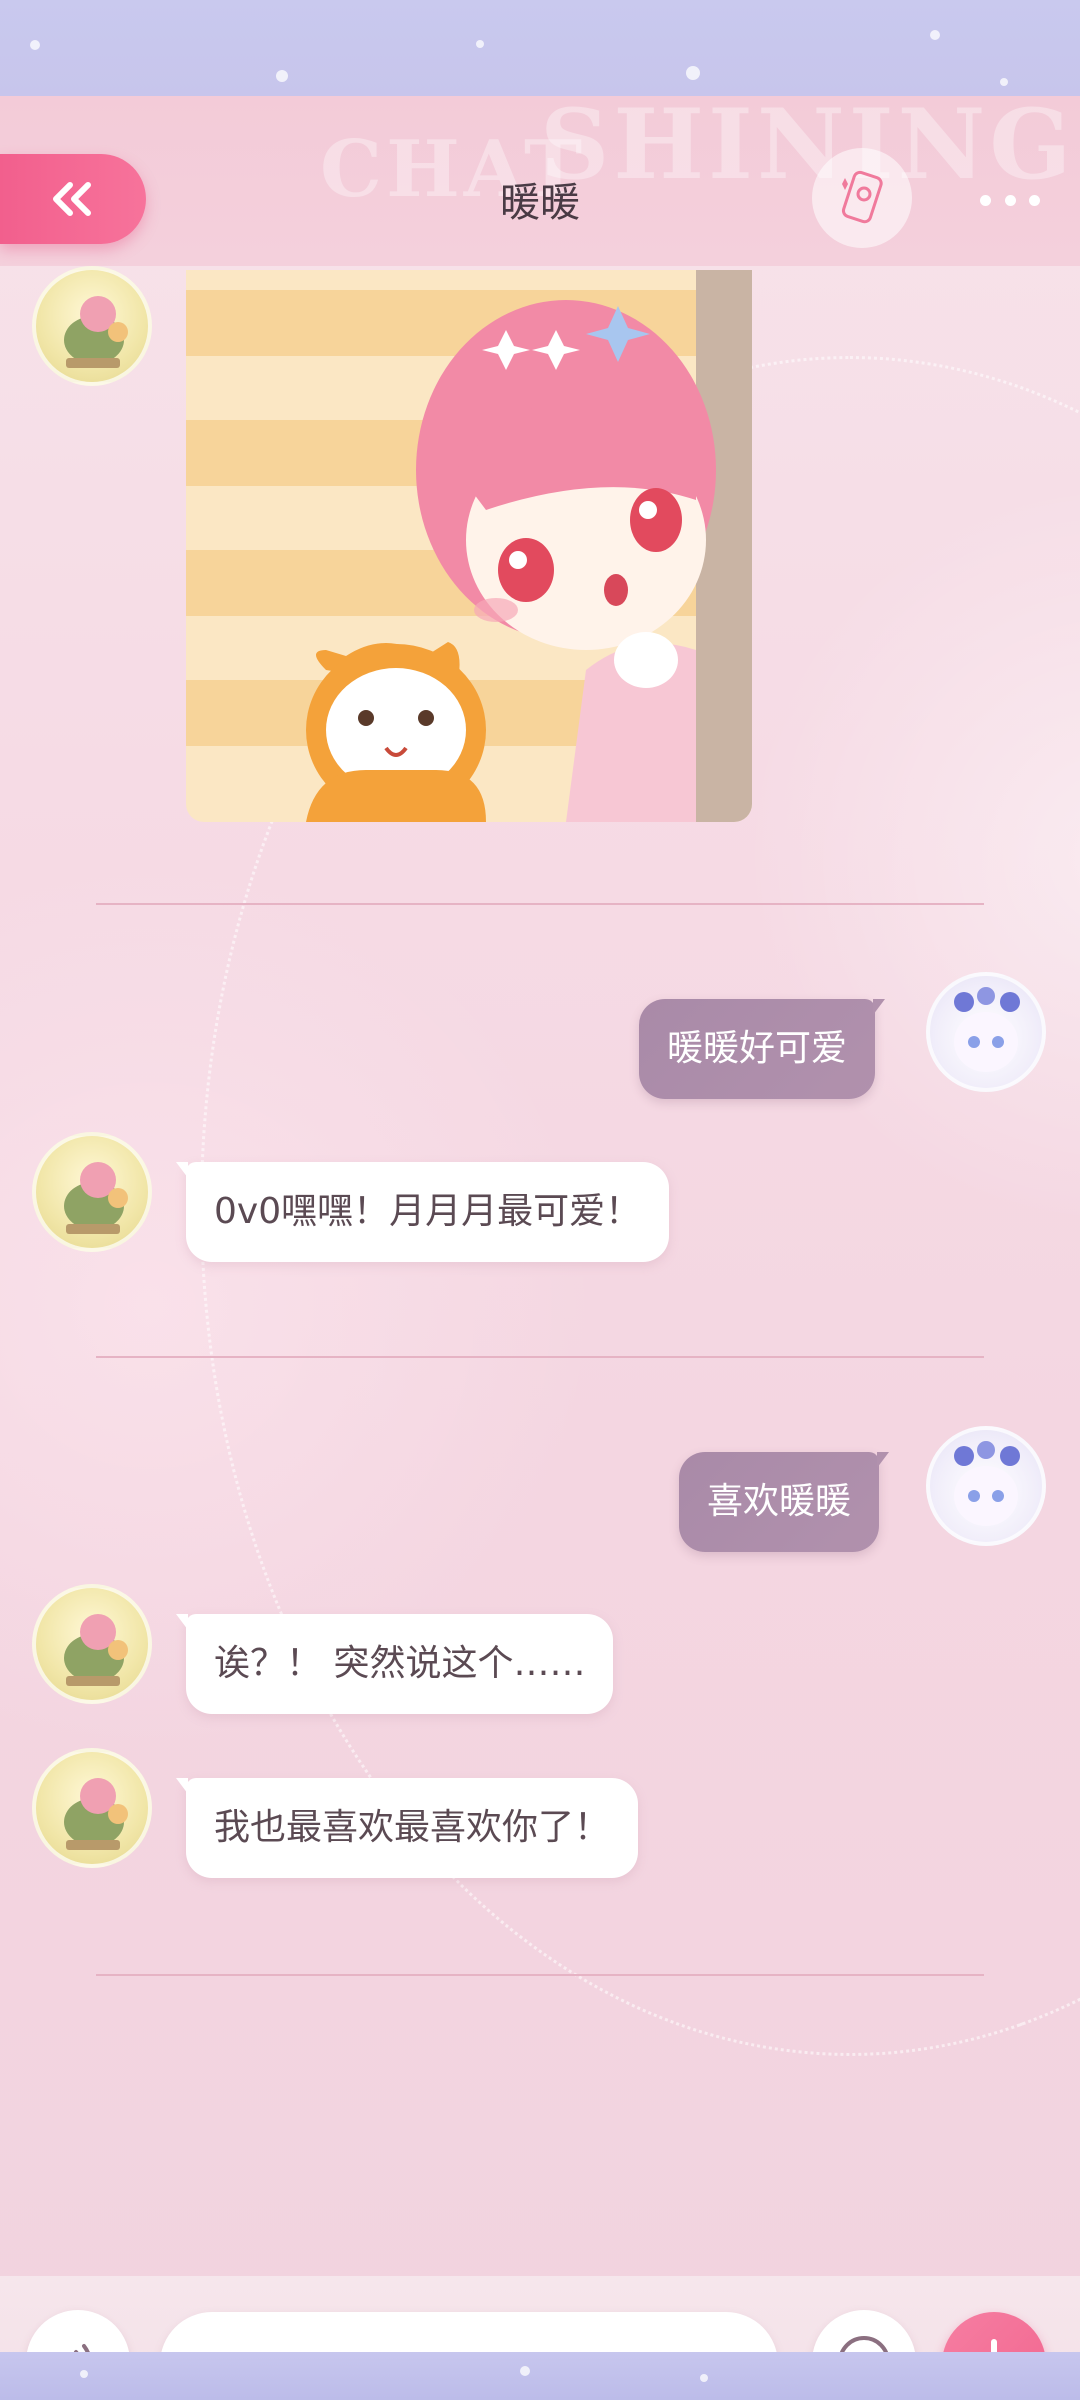  Describe the element at coordinates (540, 2376) in the screenshot. I see `bottom-frame` at that location.